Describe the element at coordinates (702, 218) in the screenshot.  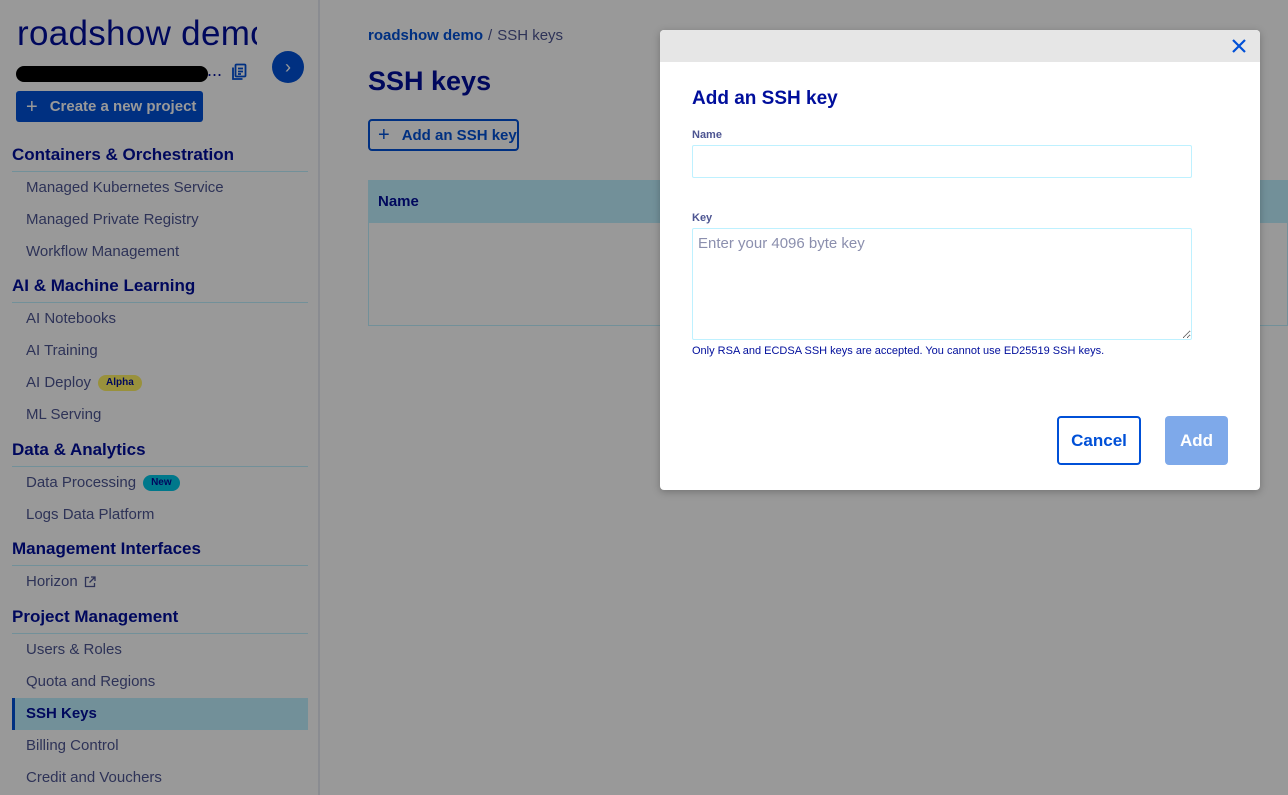
I see `key-label: Key` at that location.